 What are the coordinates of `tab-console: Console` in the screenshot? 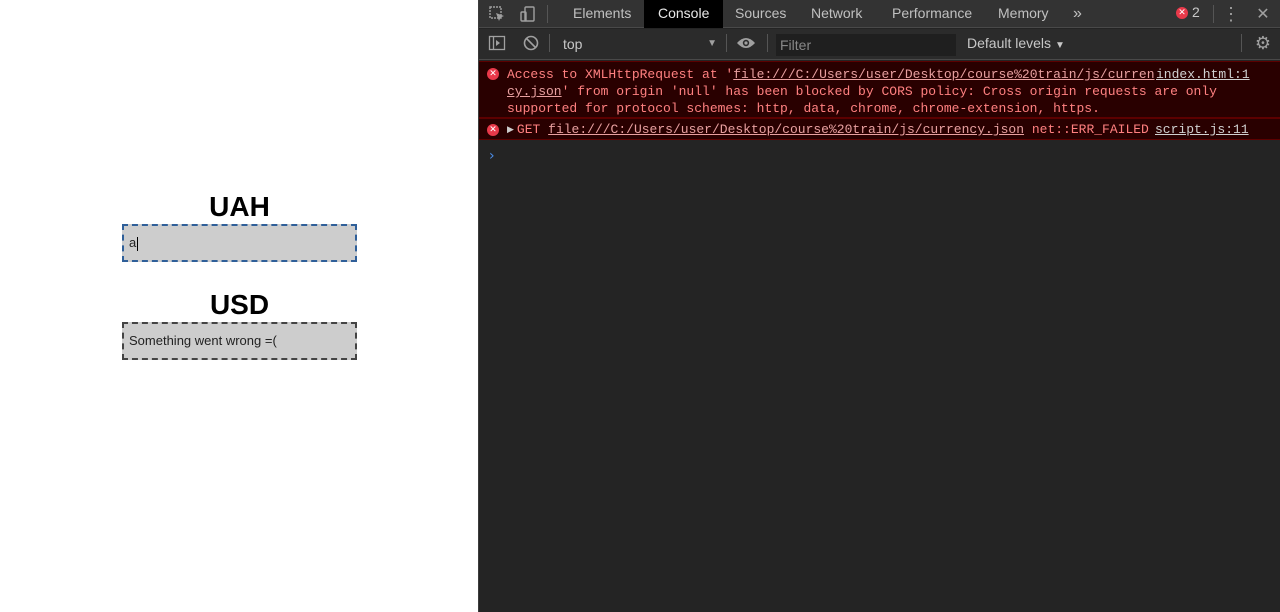 It's located at (684, 14).